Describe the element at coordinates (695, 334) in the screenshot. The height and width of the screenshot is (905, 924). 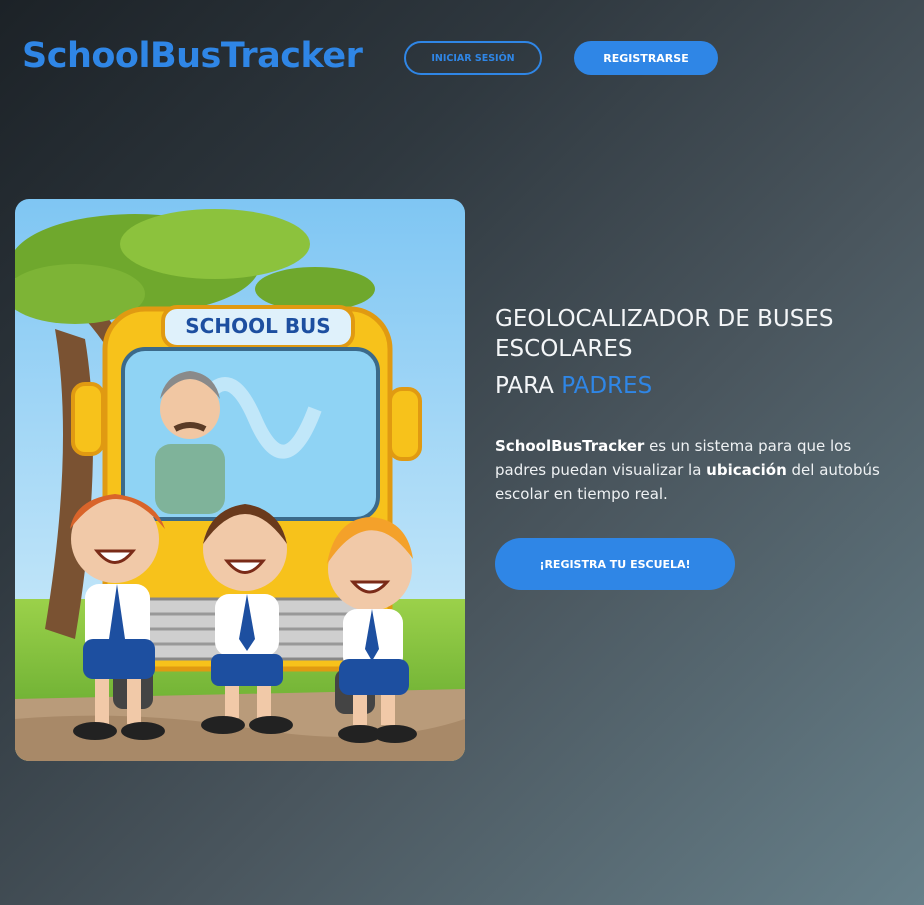
I see `hero-headline: GEOLOCALIZADOR DE BUSES ESCOLARES` at that location.